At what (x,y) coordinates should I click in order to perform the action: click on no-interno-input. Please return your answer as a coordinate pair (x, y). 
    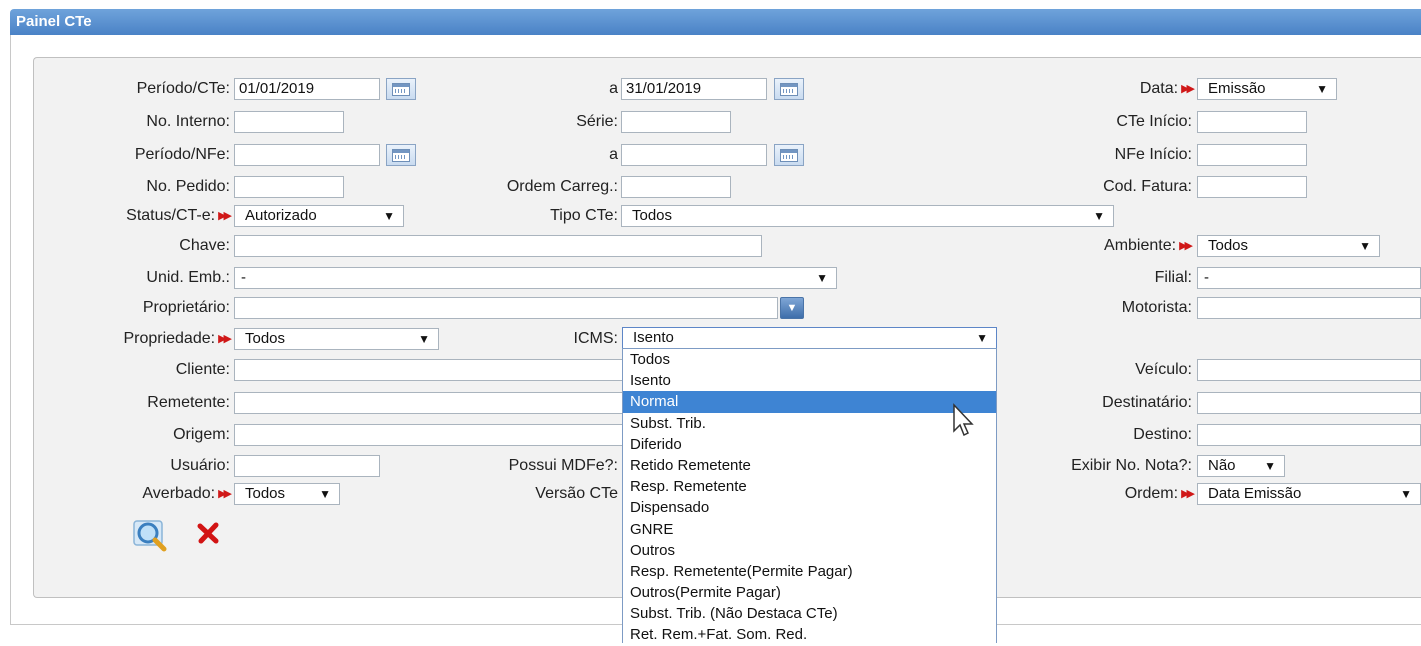
    Looking at the image, I should click on (289, 122).